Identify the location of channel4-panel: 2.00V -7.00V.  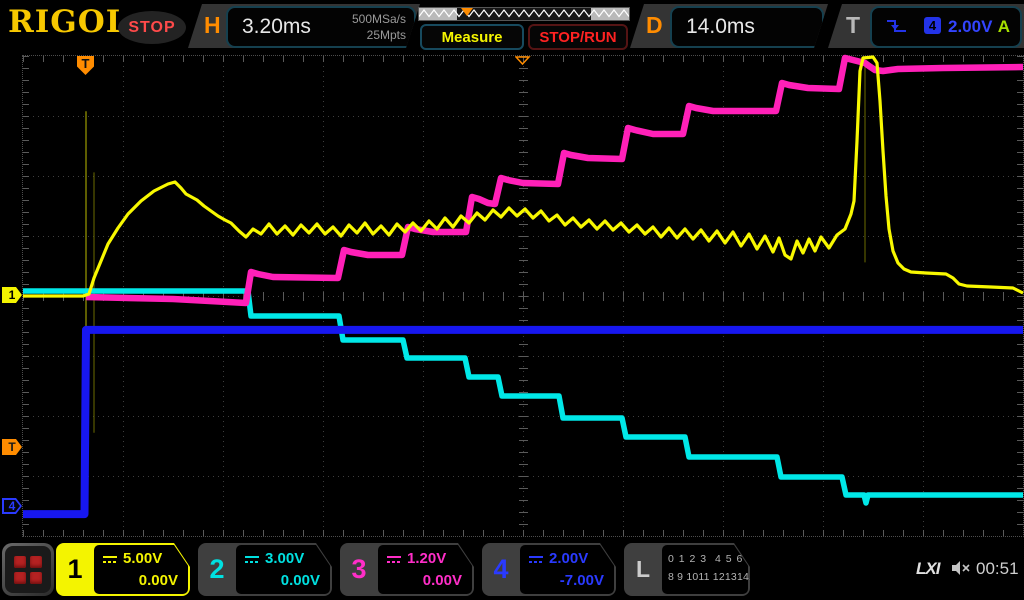
(567, 569).